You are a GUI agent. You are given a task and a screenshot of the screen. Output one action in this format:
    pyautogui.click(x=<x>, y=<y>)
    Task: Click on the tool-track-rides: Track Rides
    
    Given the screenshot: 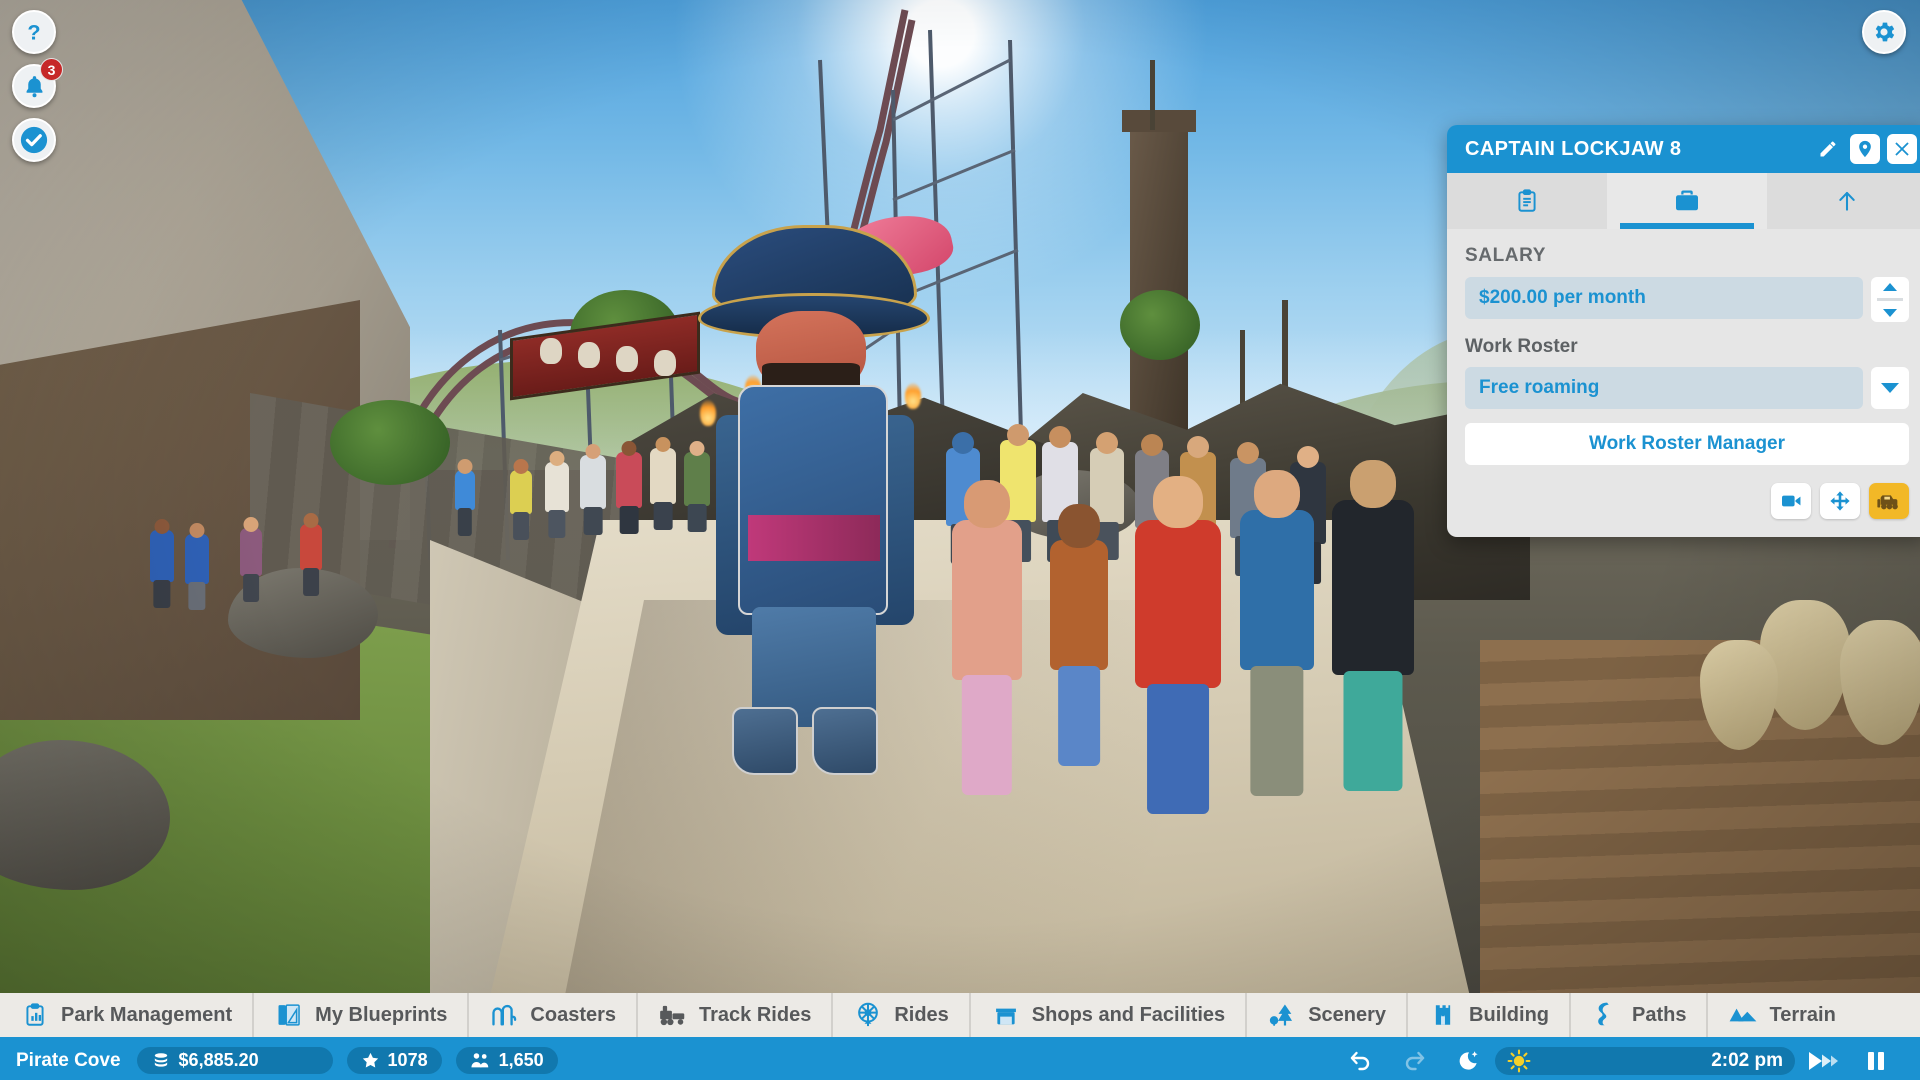 What is the action you would take?
    pyautogui.click(x=736, y=1015)
    